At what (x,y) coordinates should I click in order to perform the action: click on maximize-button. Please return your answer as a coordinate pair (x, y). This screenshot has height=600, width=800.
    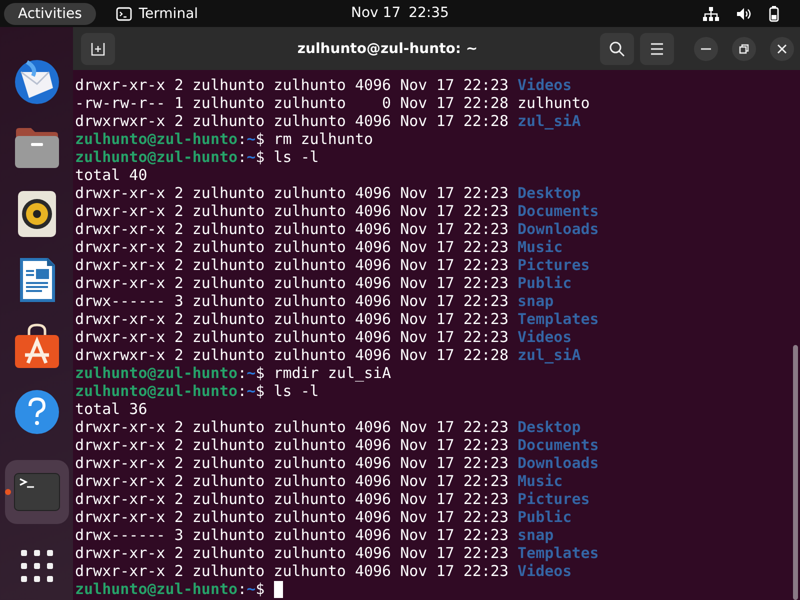
    Looking at the image, I should click on (744, 48).